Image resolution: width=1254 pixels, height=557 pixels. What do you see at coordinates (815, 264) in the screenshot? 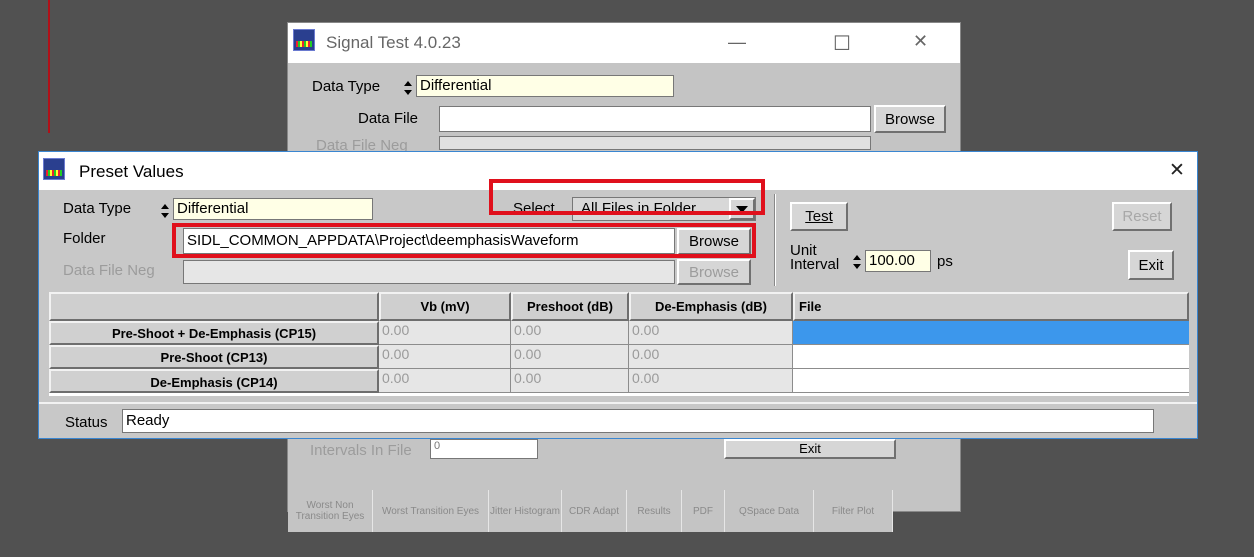
I see `interval-label: Interval` at bounding box center [815, 264].